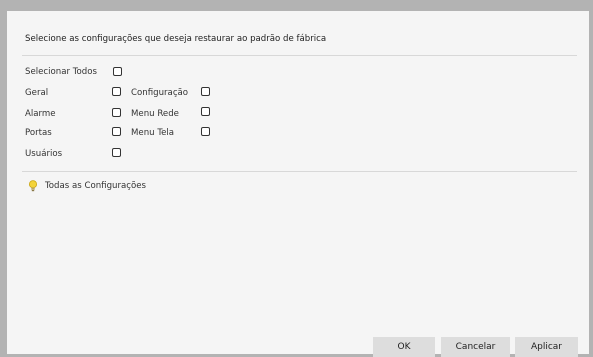  Describe the element at coordinates (404, 347) in the screenshot. I see `ok-button: OK` at that location.